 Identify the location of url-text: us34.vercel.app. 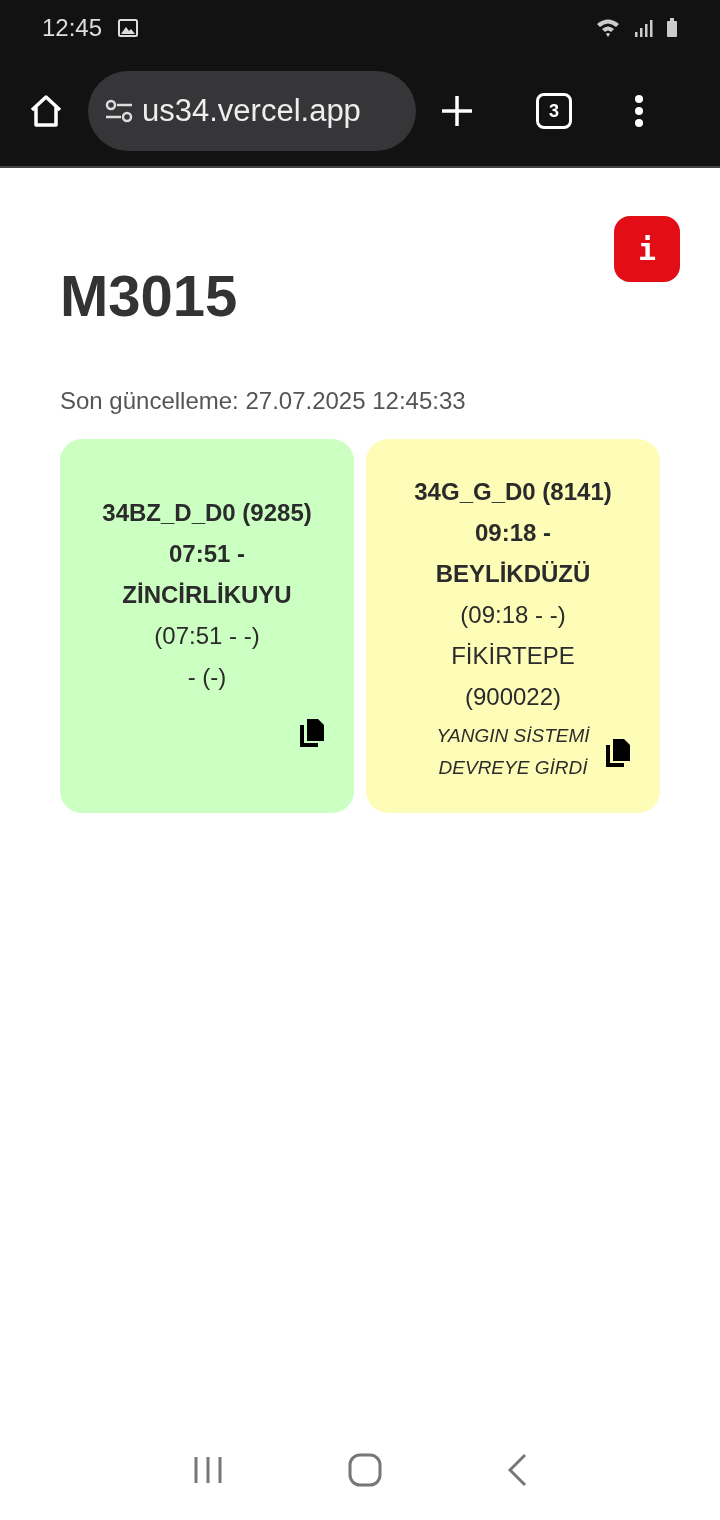
(251, 111).